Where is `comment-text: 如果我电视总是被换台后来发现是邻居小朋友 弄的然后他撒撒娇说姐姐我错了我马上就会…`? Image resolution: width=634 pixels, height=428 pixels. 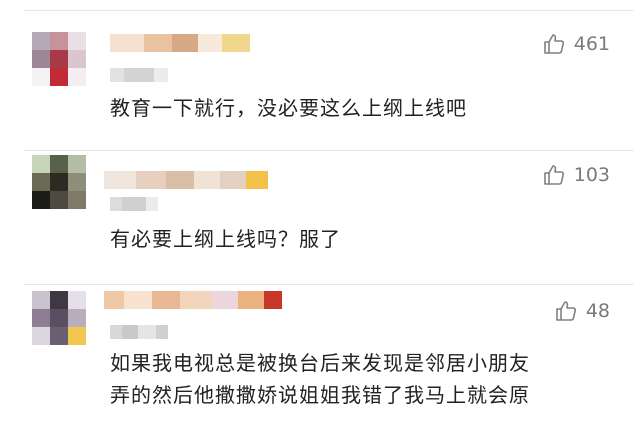
comment-text: 如果我电视总是被换台后来发现是邻居小朋友 弄的然后他撒撒娇说姐姐我错了我马上就会… is located at coordinates (320, 379).